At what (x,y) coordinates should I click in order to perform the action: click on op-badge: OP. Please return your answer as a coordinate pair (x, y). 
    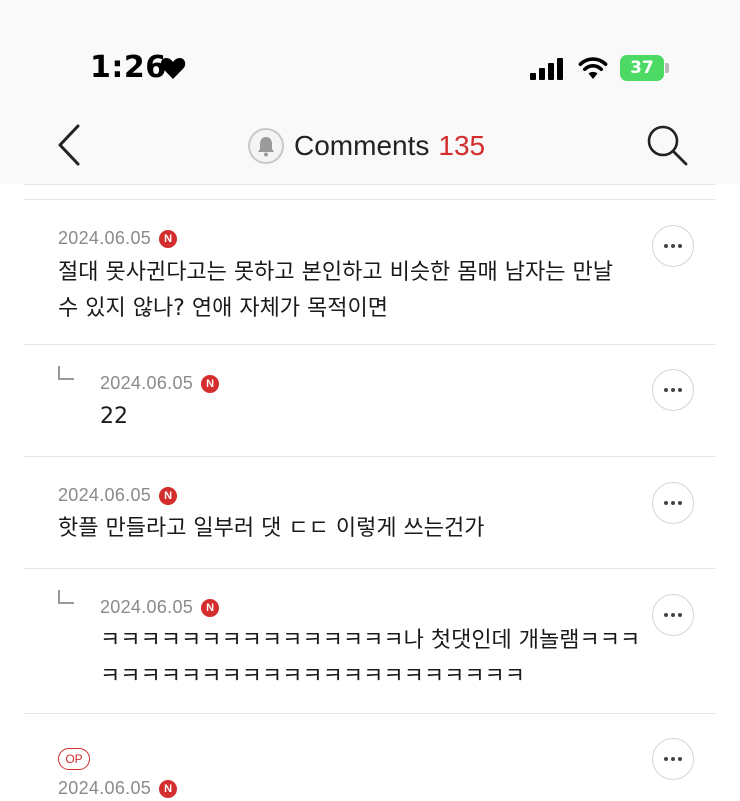
    Looking at the image, I should click on (74, 759).